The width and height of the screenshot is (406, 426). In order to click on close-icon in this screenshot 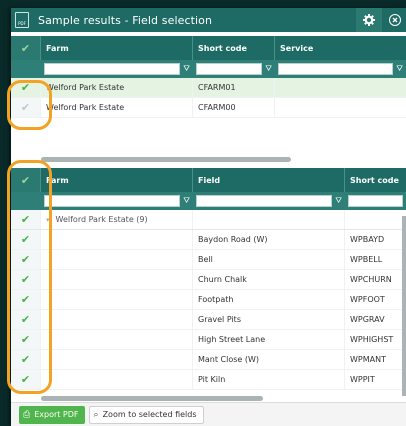, I will do `click(395, 20)`.